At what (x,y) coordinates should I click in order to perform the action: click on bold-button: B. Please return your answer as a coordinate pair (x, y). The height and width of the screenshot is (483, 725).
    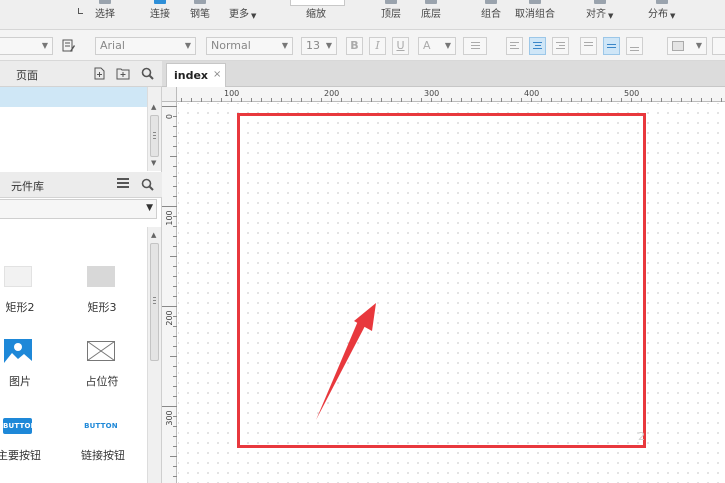
    Looking at the image, I should click on (354, 46).